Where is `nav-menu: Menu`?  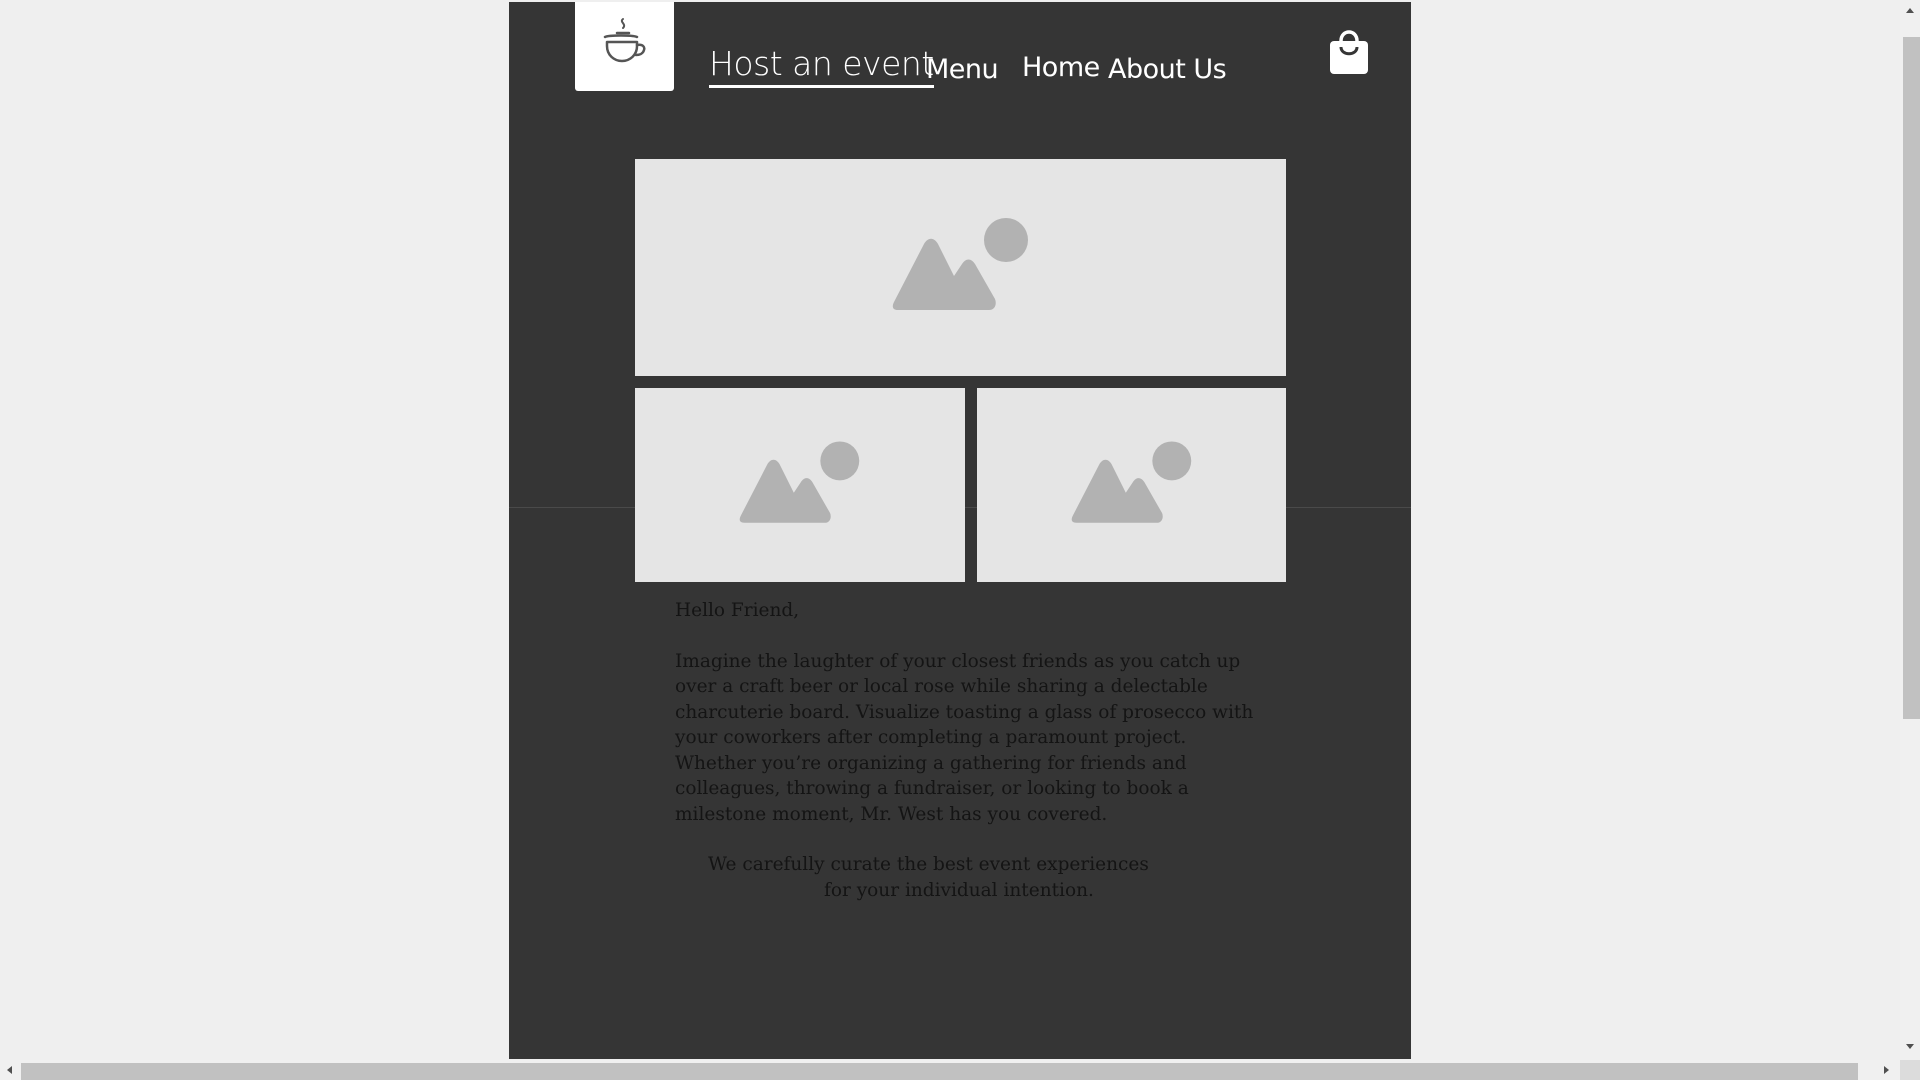
nav-menu: Menu is located at coordinates (962, 69).